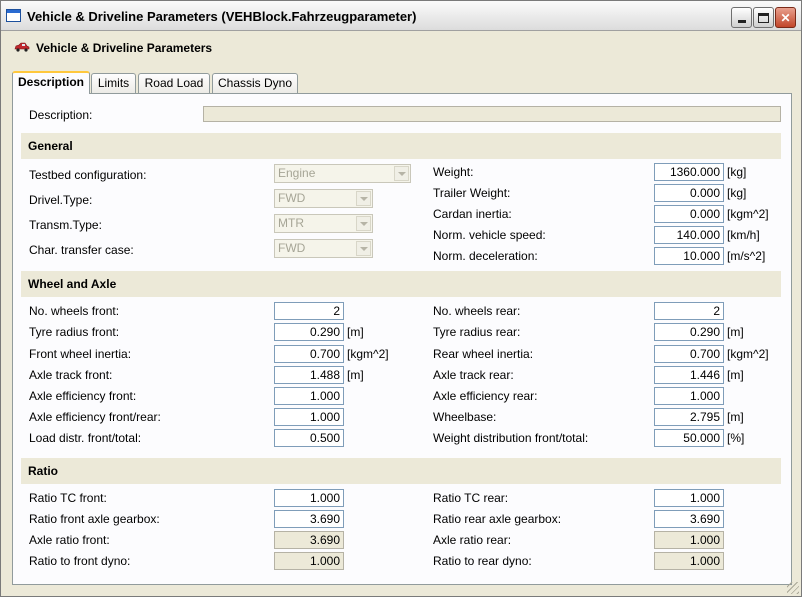  Describe the element at coordinates (746, 256) in the screenshot. I see `norm-deceleration-unit: [m/s^2]` at that location.